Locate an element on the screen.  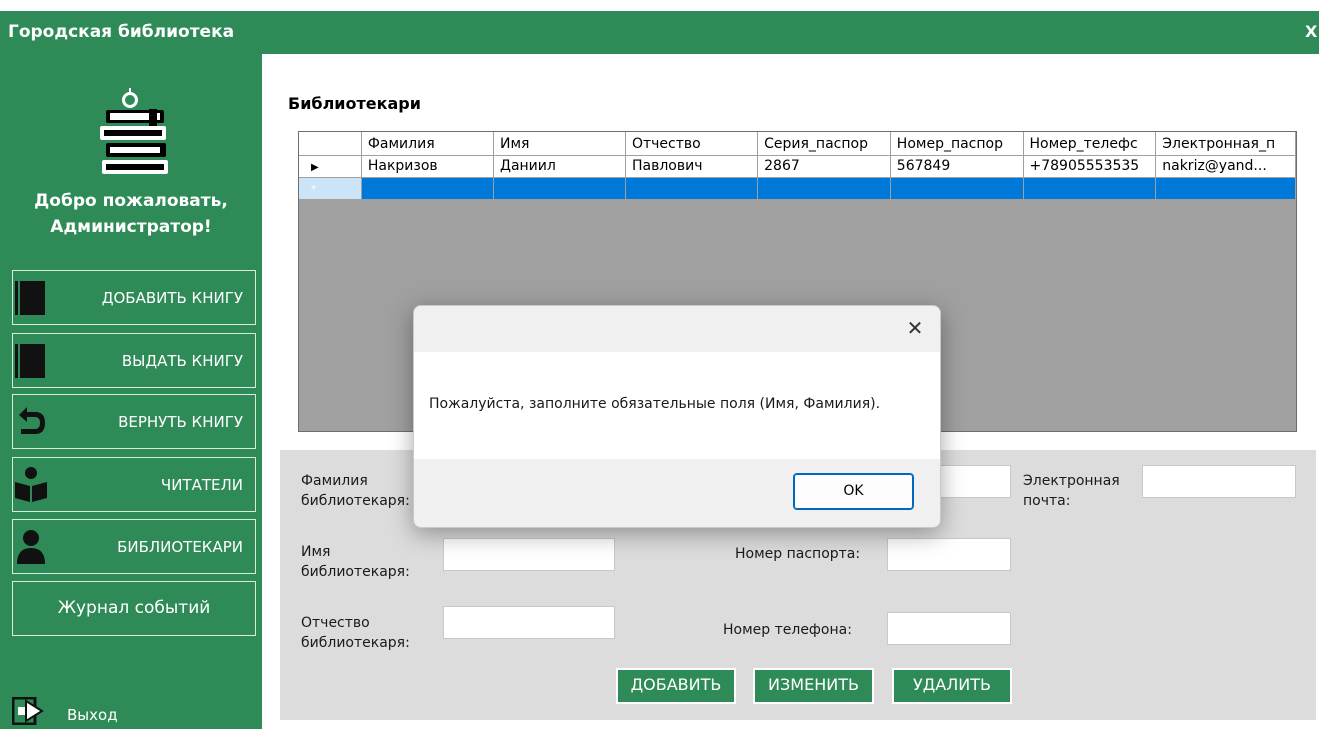
row-header: ▶ is located at coordinates (330, 166).